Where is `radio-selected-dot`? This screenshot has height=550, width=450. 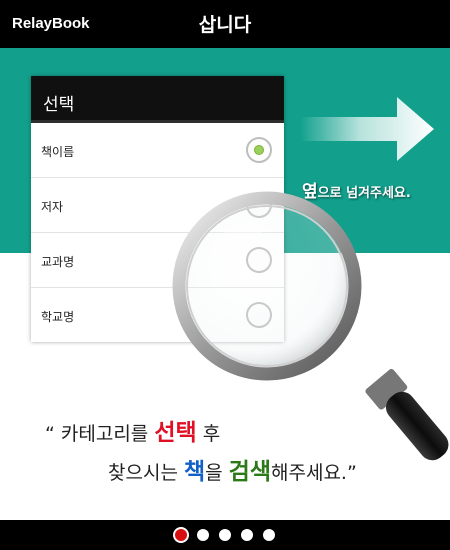
radio-selected-dot is located at coordinates (259, 150).